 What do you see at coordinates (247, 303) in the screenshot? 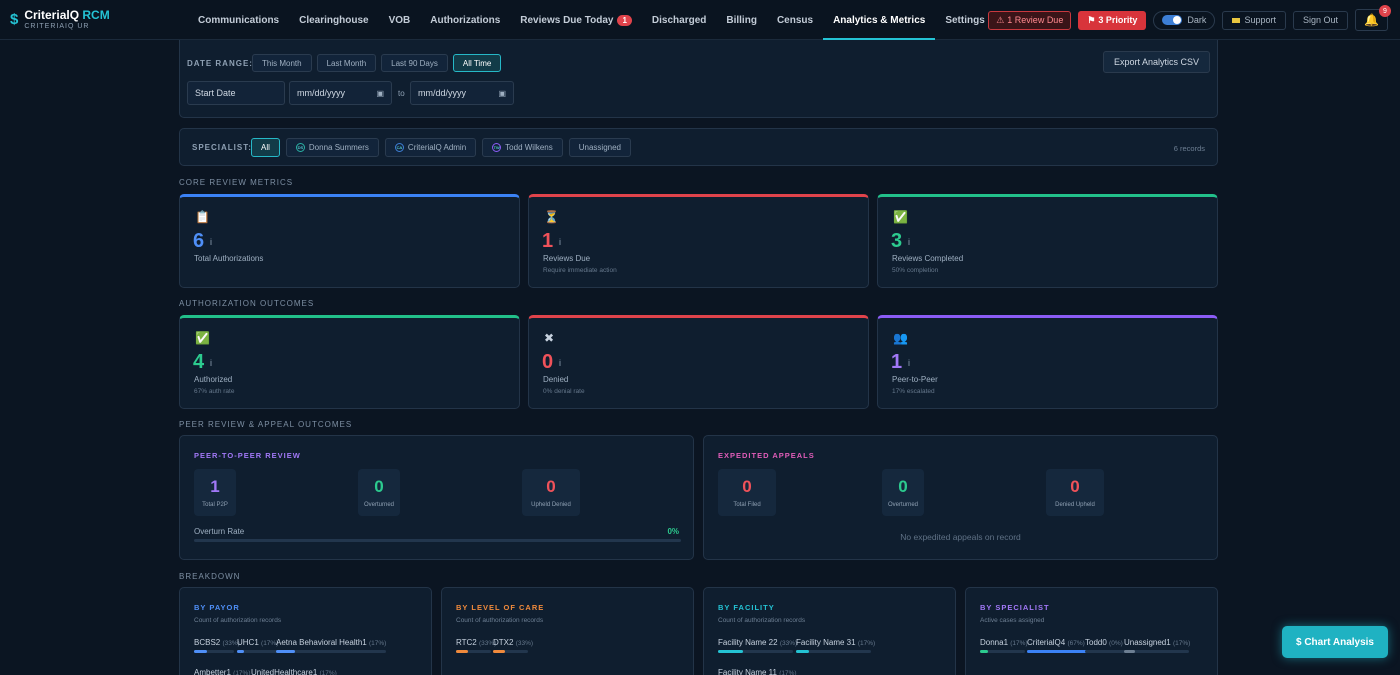
I see `auth-outcomes-title: AUTHORIZATION OUTCOMES` at bounding box center [247, 303].